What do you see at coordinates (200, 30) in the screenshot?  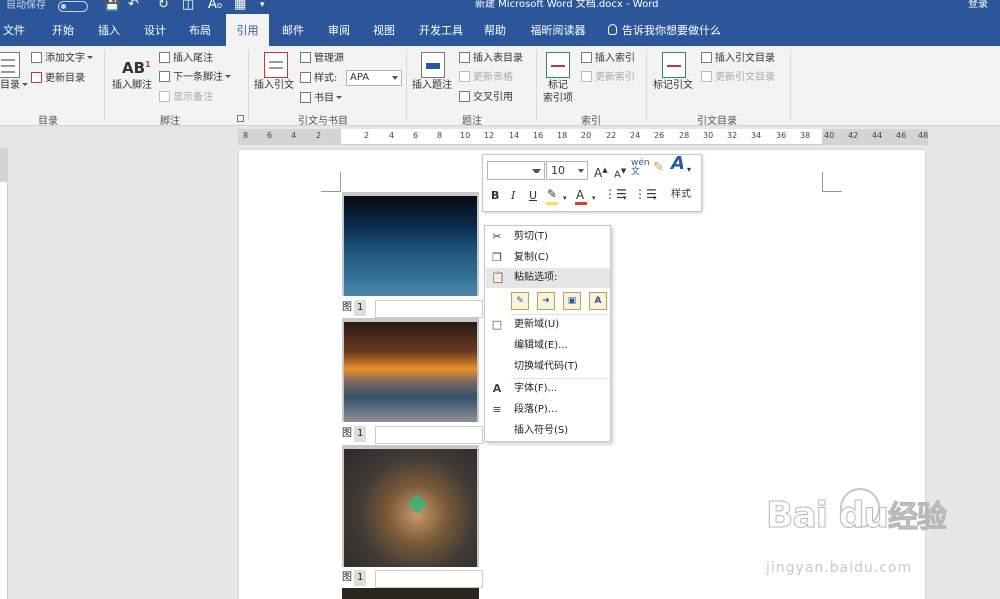 I see `tab-layout: 布局` at bounding box center [200, 30].